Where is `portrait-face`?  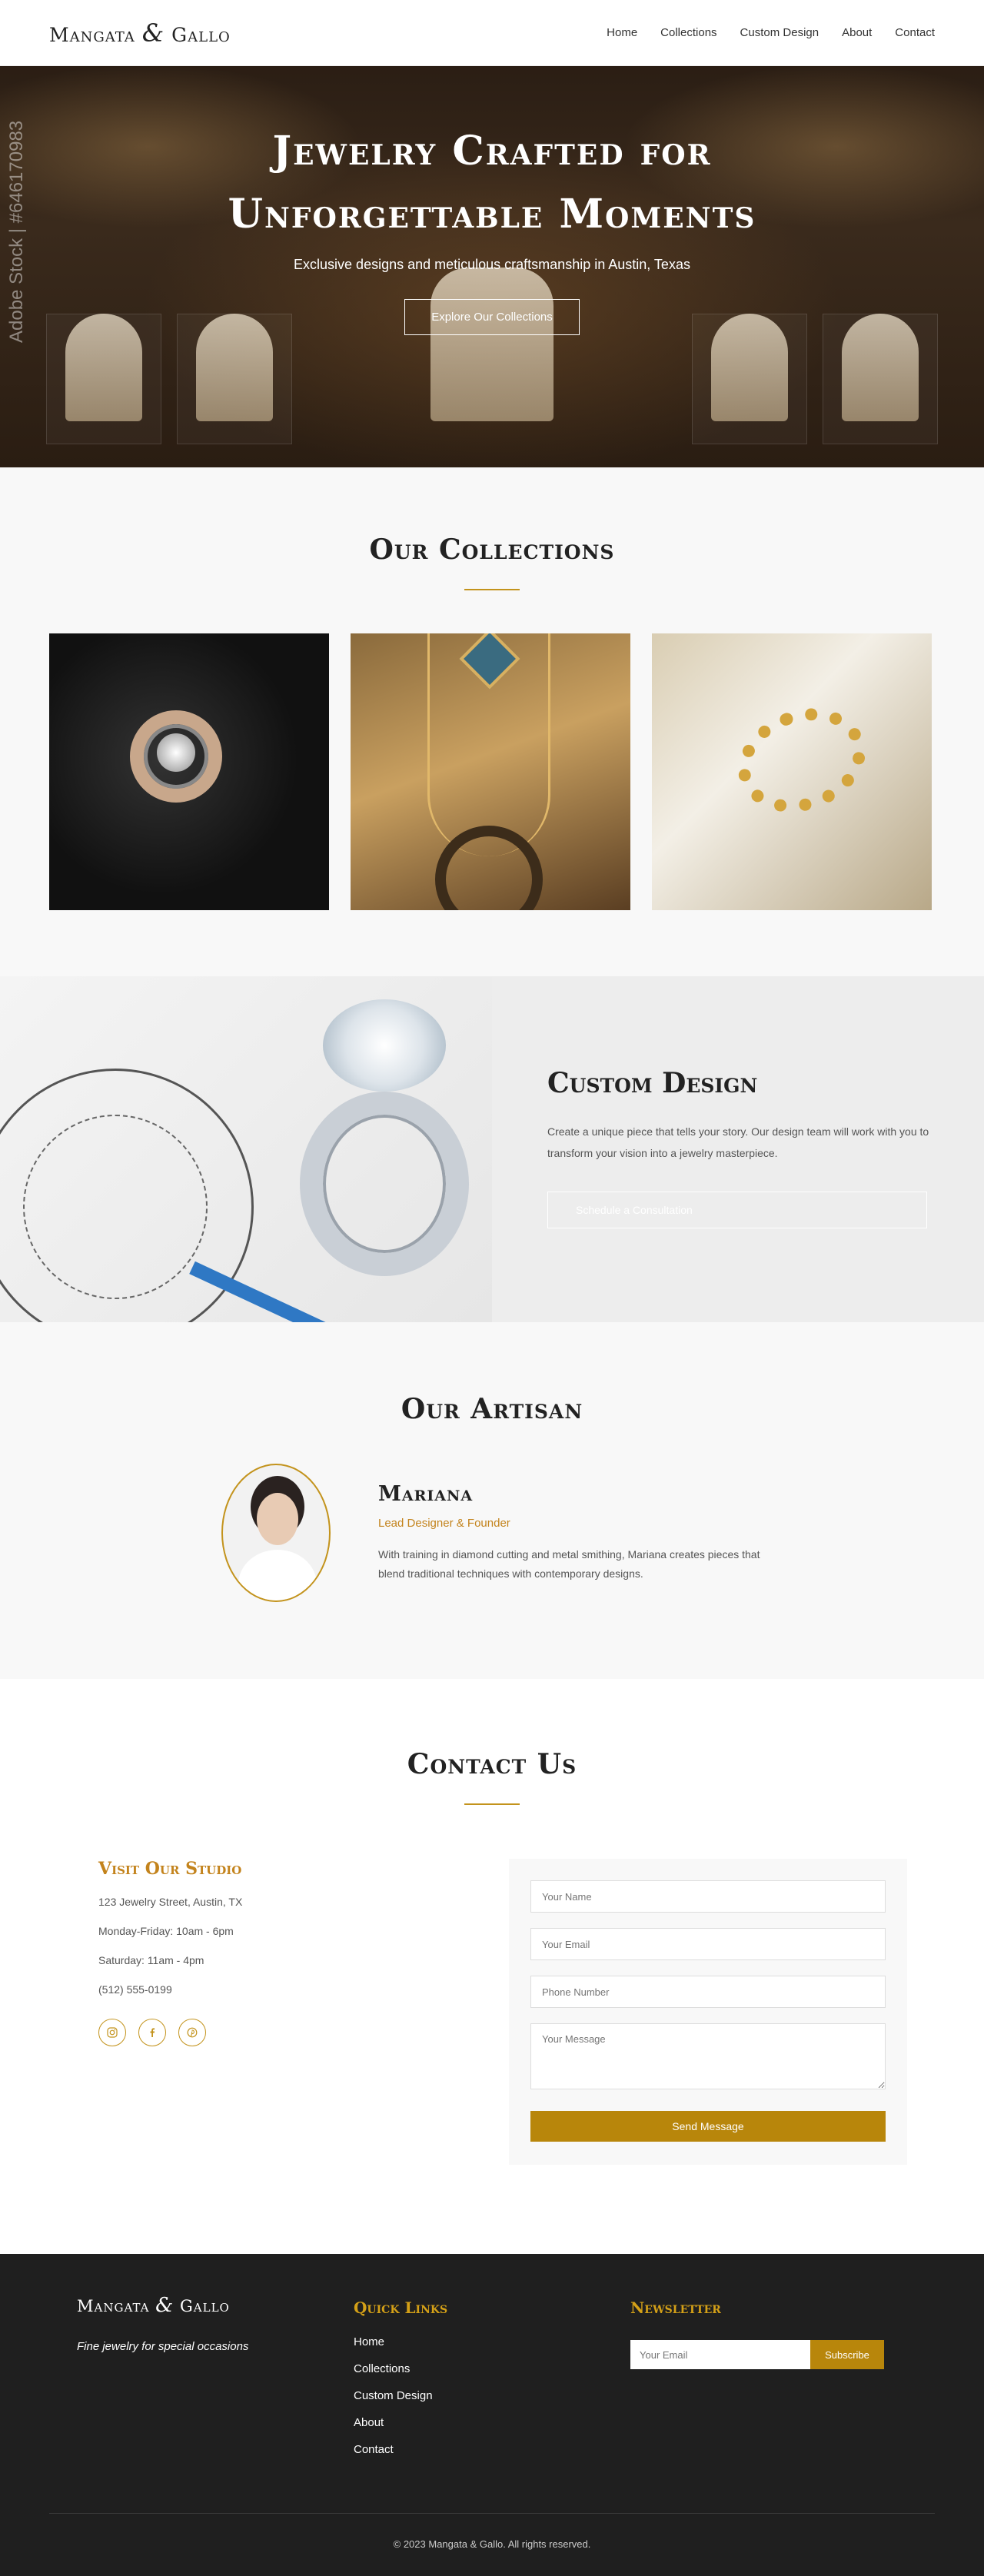
portrait-face is located at coordinates (277, 1519).